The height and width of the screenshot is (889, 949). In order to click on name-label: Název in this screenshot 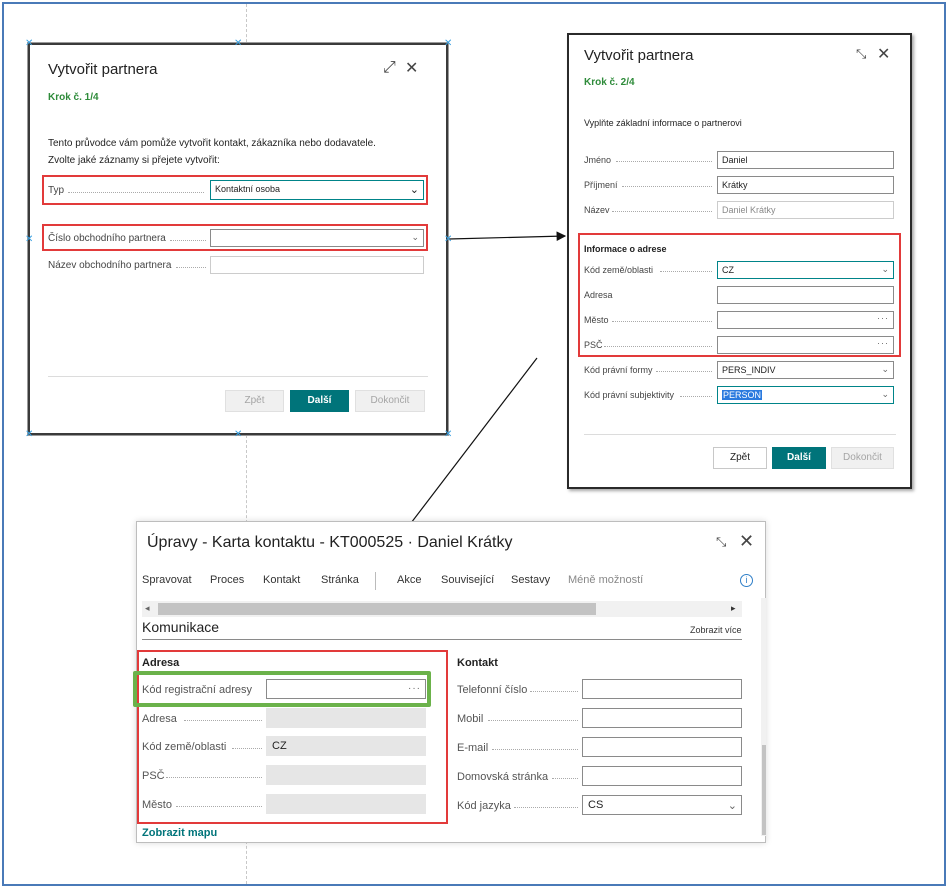, I will do `click(597, 210)`.